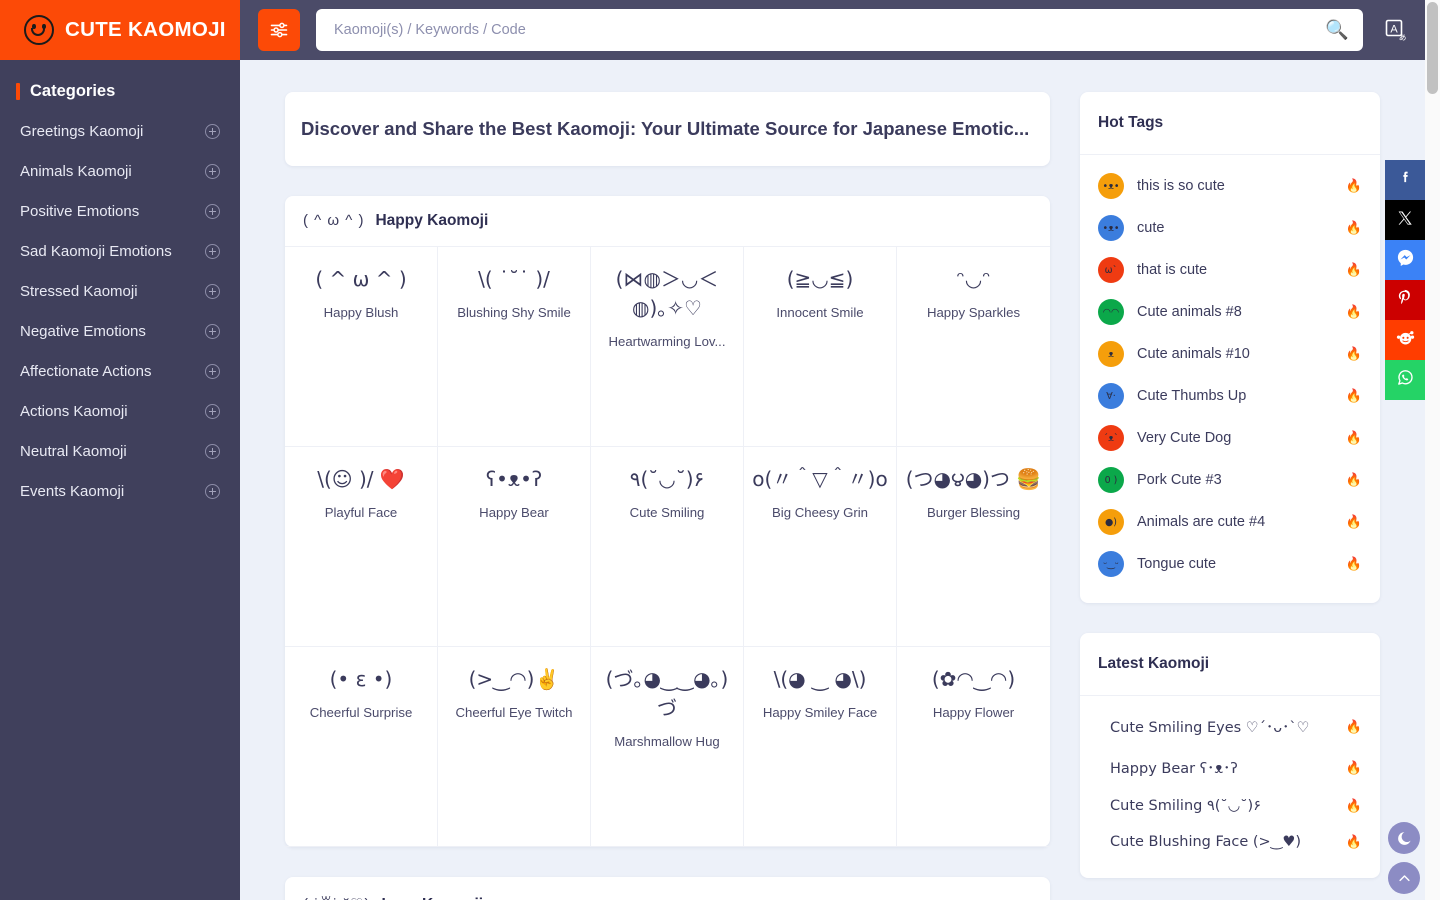 This screenshot has width=1440, height=900. What do you see at coordinates (1230, 396) in the screenshot?
I see `hot-tag-item: ∀· Cute Thumbs Up 🔥` at bounding box center [1230, 396].